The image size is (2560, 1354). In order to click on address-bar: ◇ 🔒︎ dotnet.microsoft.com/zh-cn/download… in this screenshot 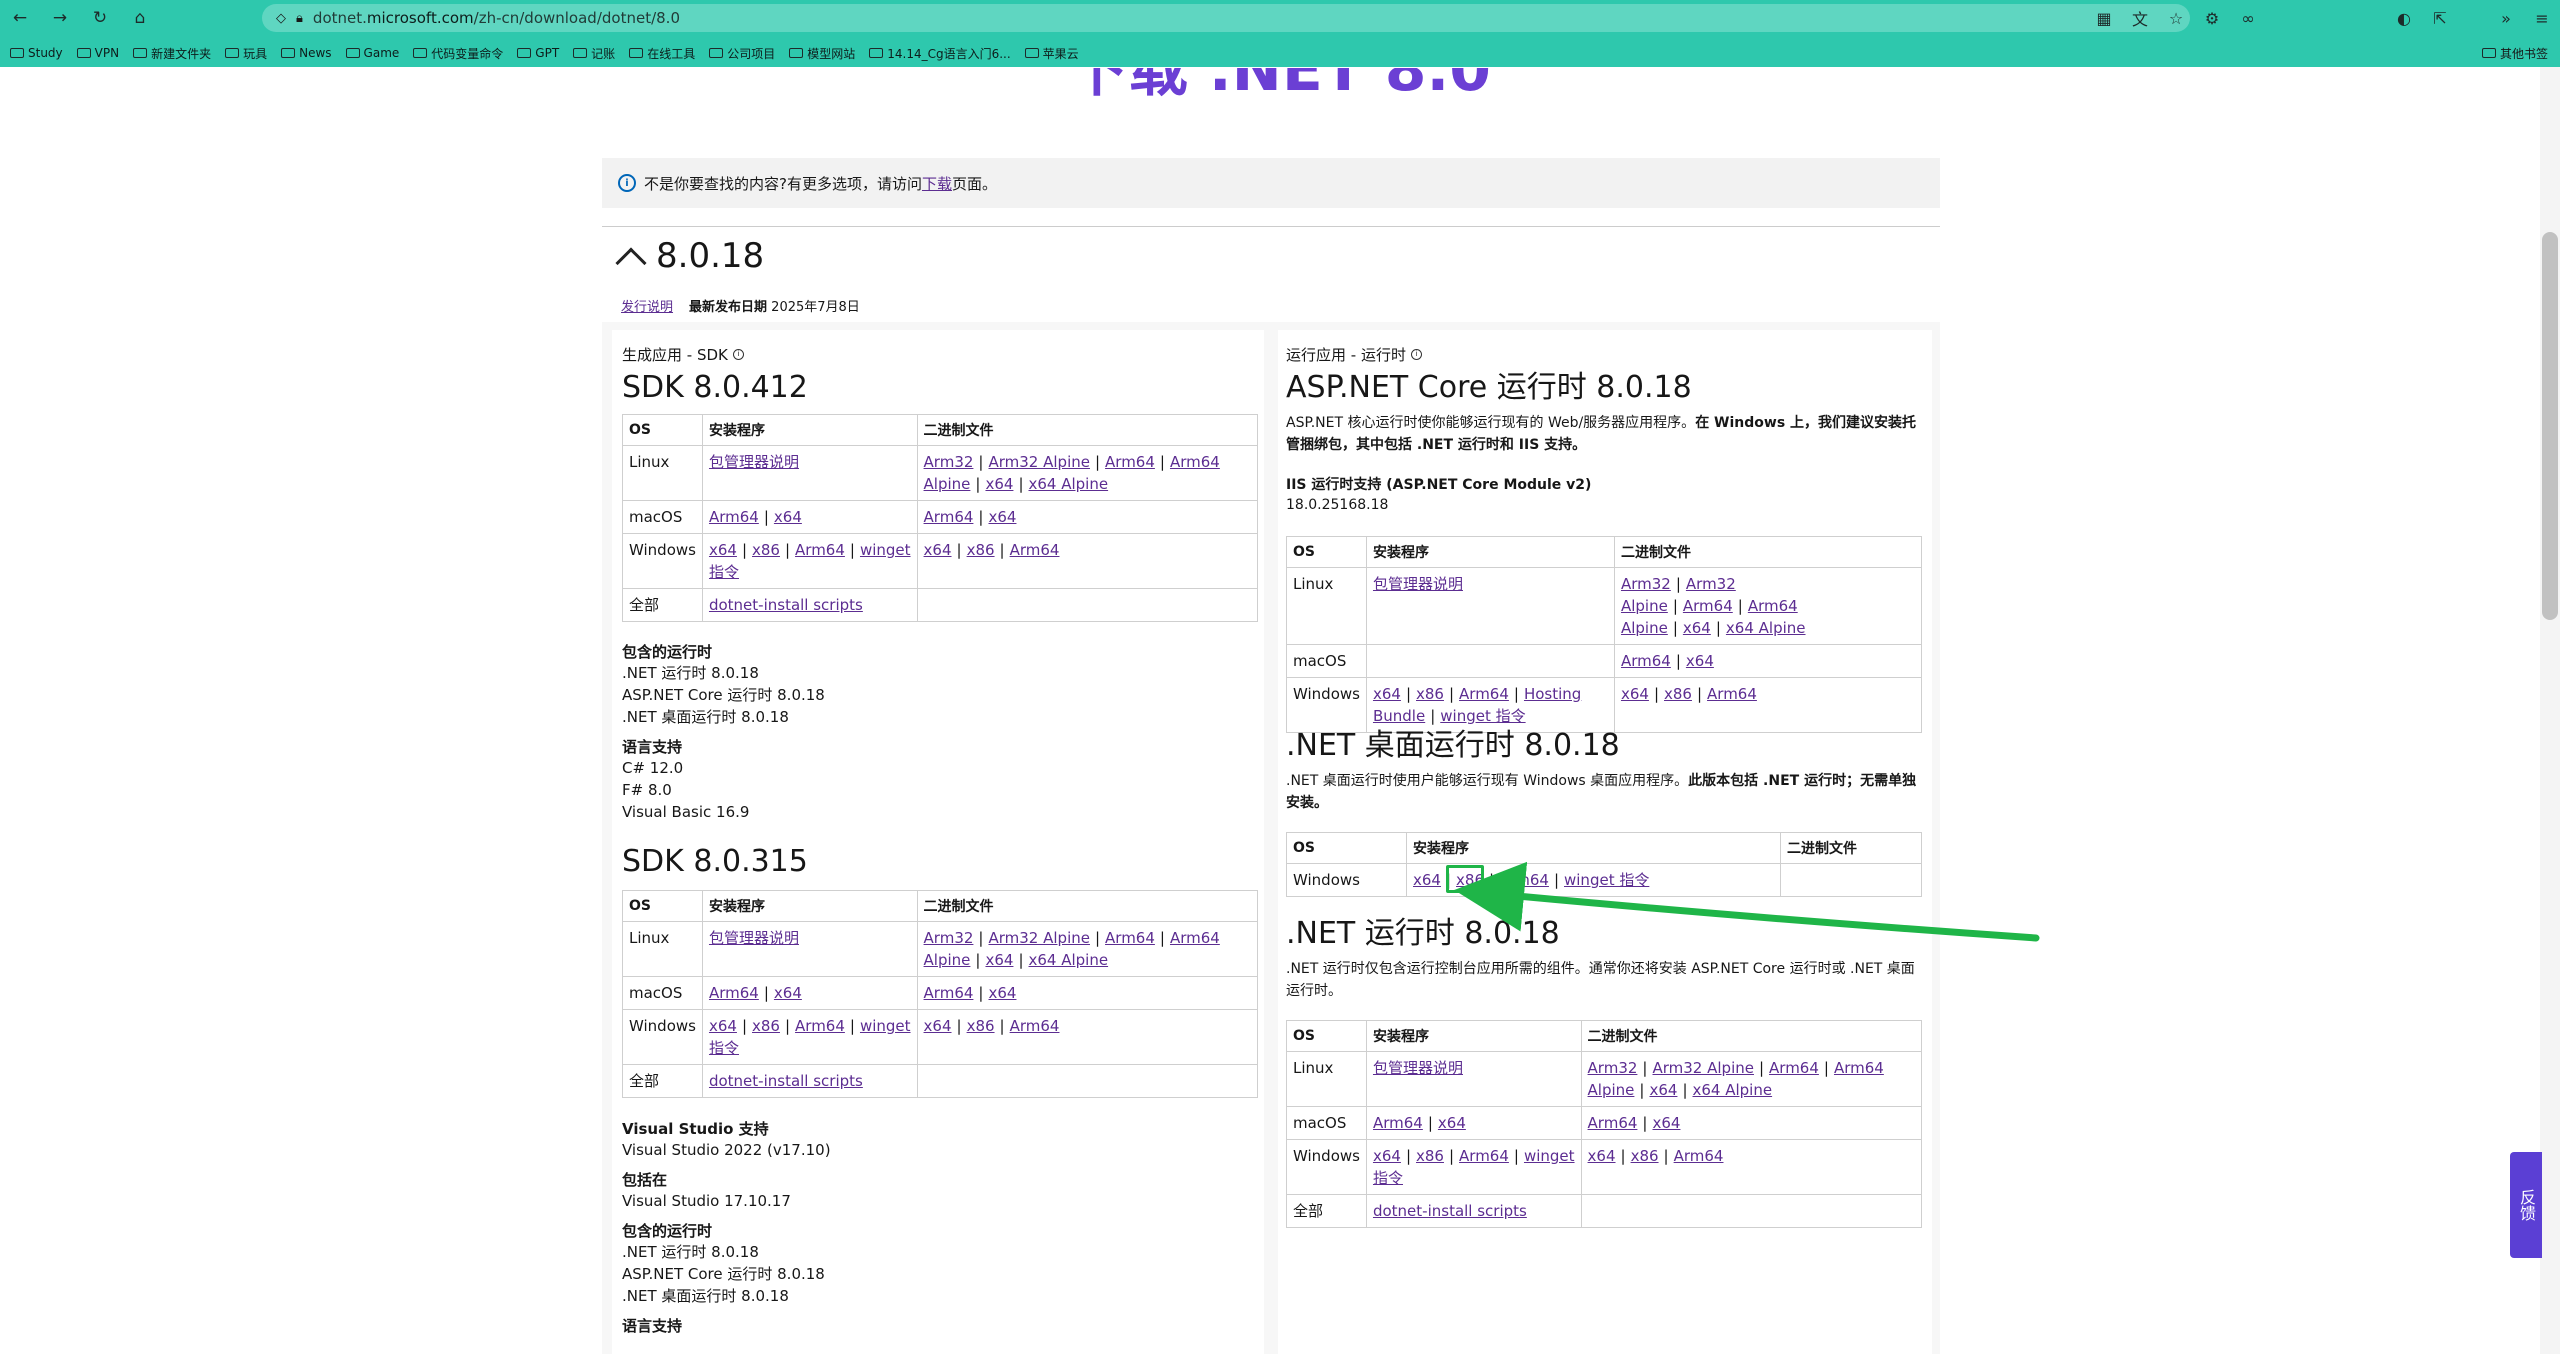, I will do `click(1226, 18)`.